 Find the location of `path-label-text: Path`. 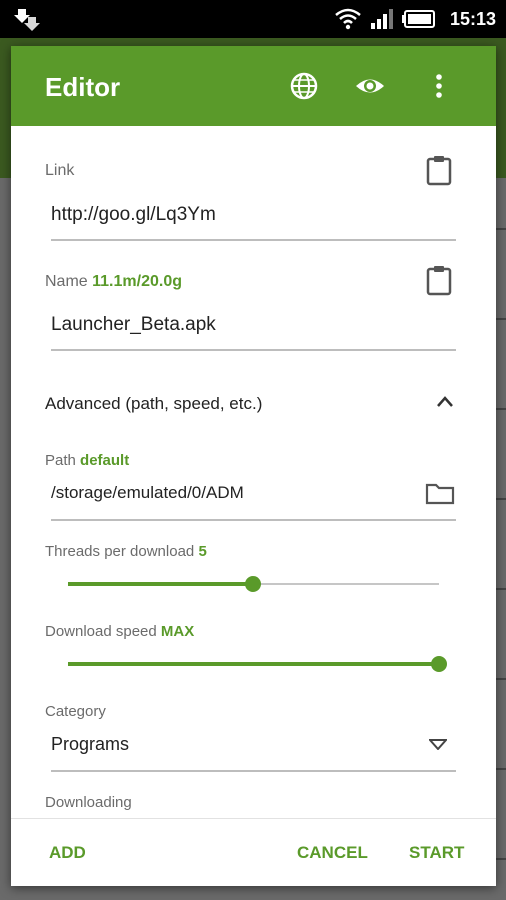

path-label-text: Path is located at coordinates (60, 460).